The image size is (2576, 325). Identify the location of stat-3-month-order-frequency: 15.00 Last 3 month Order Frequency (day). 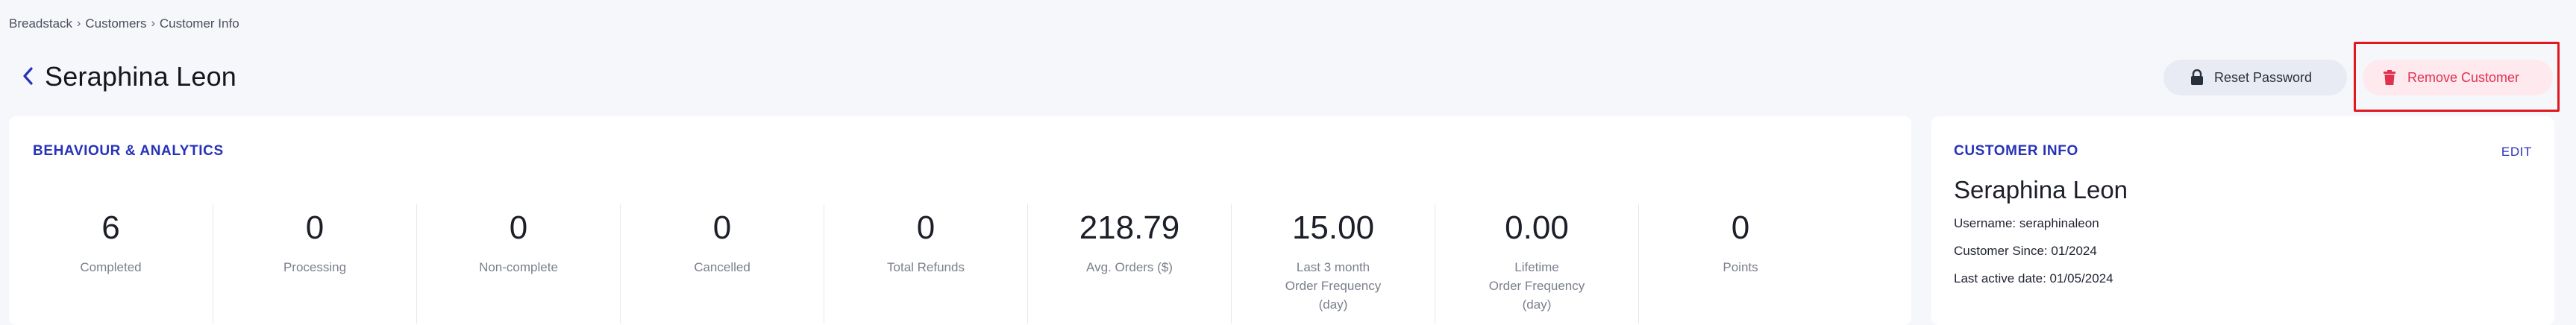
(1333, 264).